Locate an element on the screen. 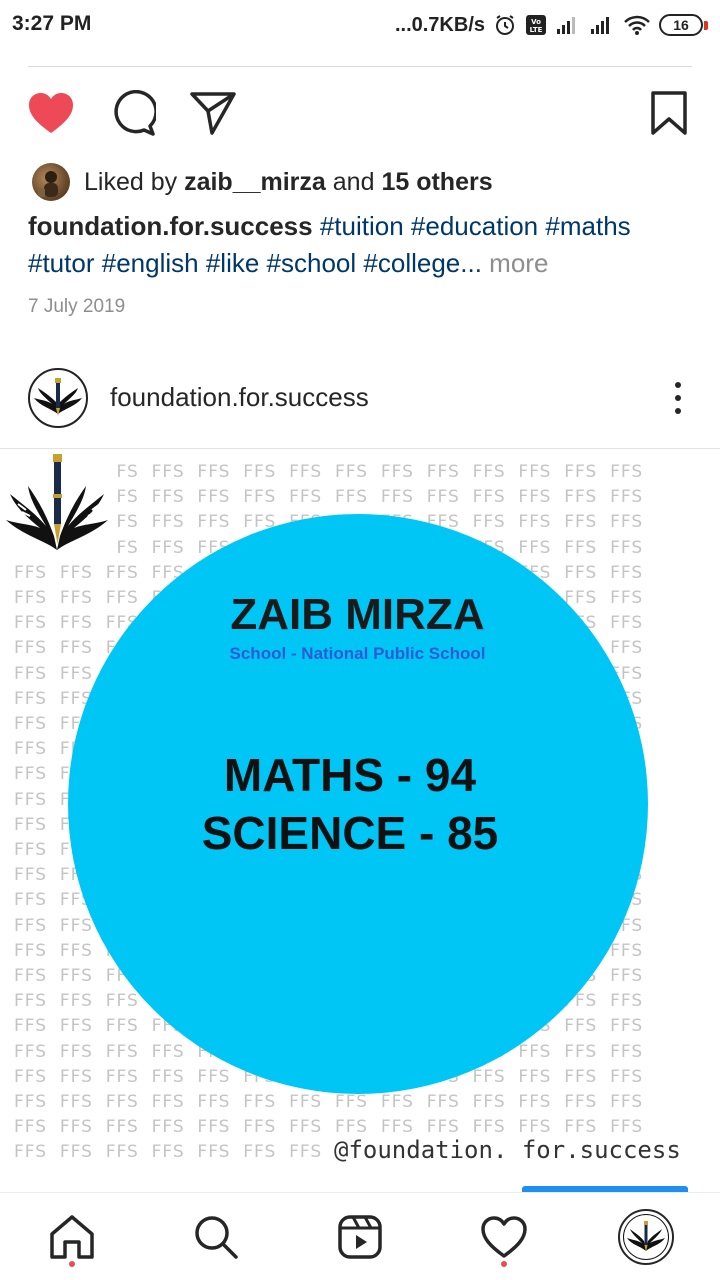  post-date: 7 July 2019 is located at coordinates (77, 306).